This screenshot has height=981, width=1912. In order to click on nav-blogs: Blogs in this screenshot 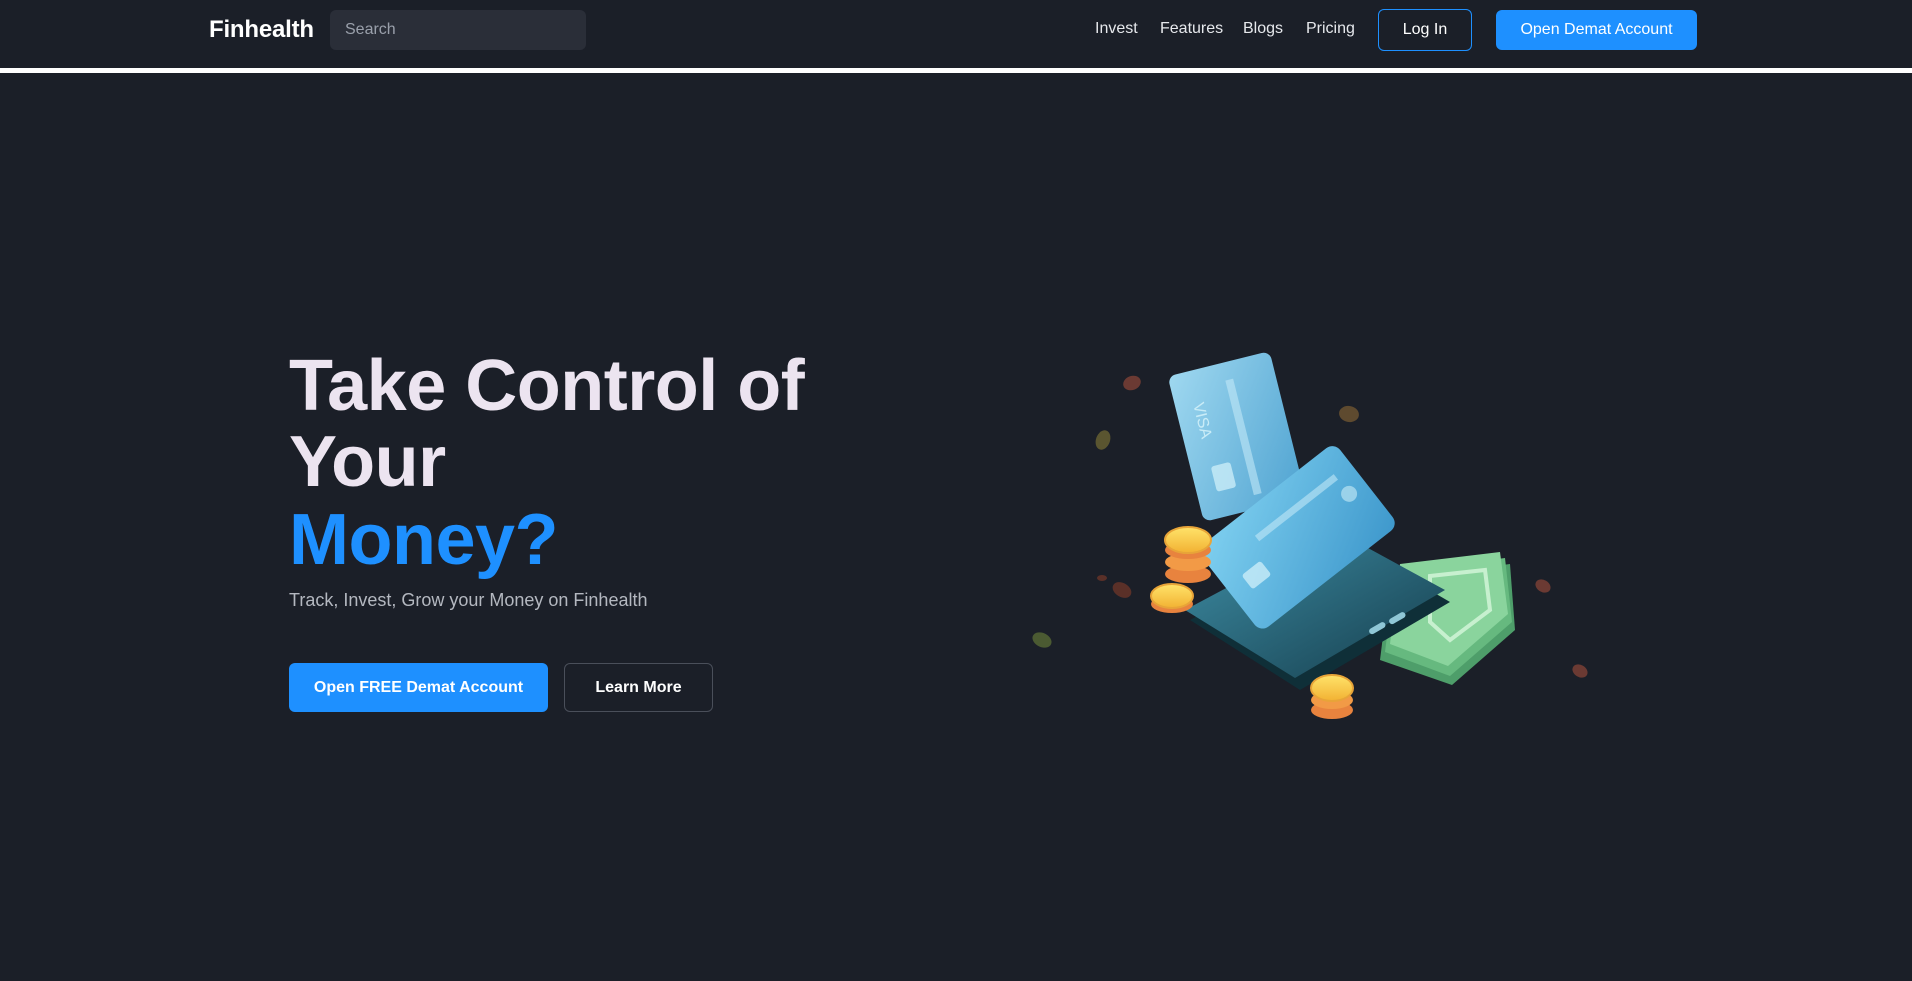, I will do `click(1263, 29)`.